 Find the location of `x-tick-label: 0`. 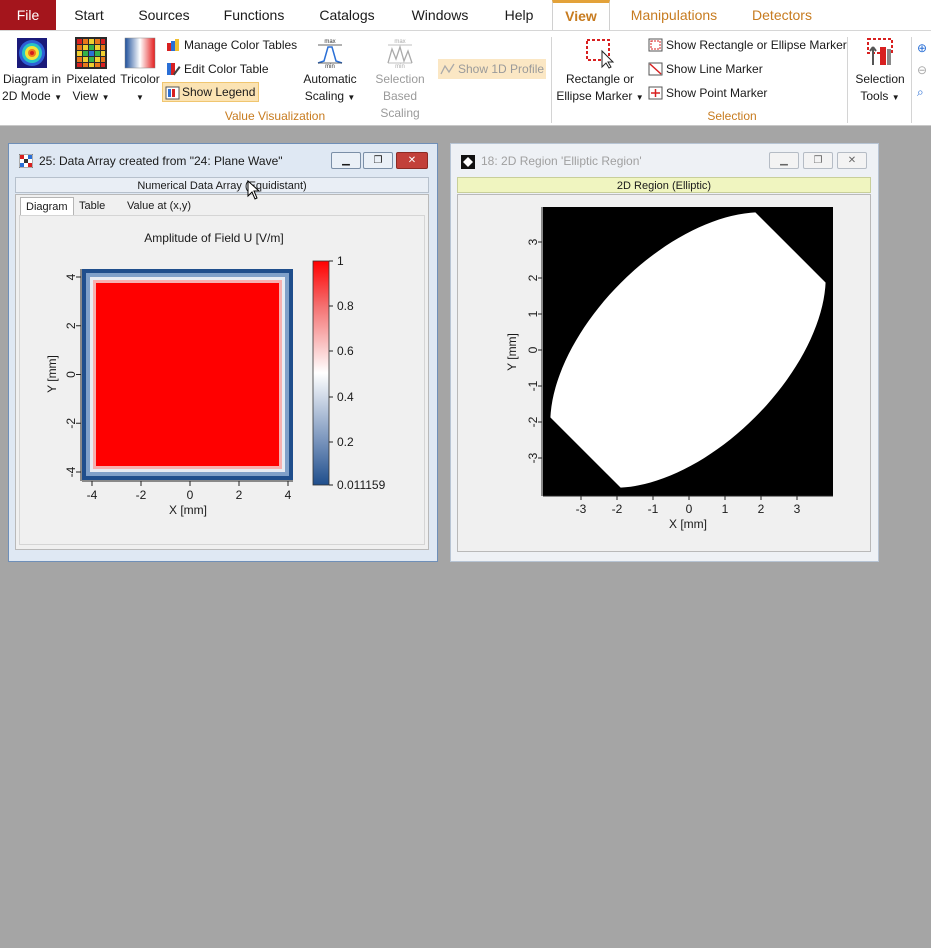

x-tick-label: 0 is located at coordinates (689, 509).